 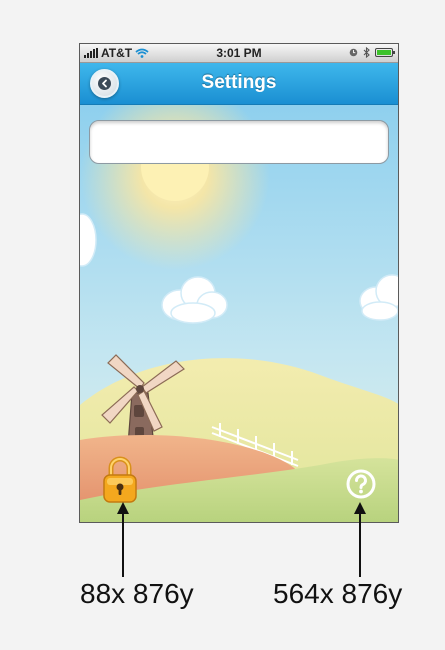 What do you see at coordinates (353, 52) in the screenshot?
I see `clock-icon` at bounding box center [353, 52].